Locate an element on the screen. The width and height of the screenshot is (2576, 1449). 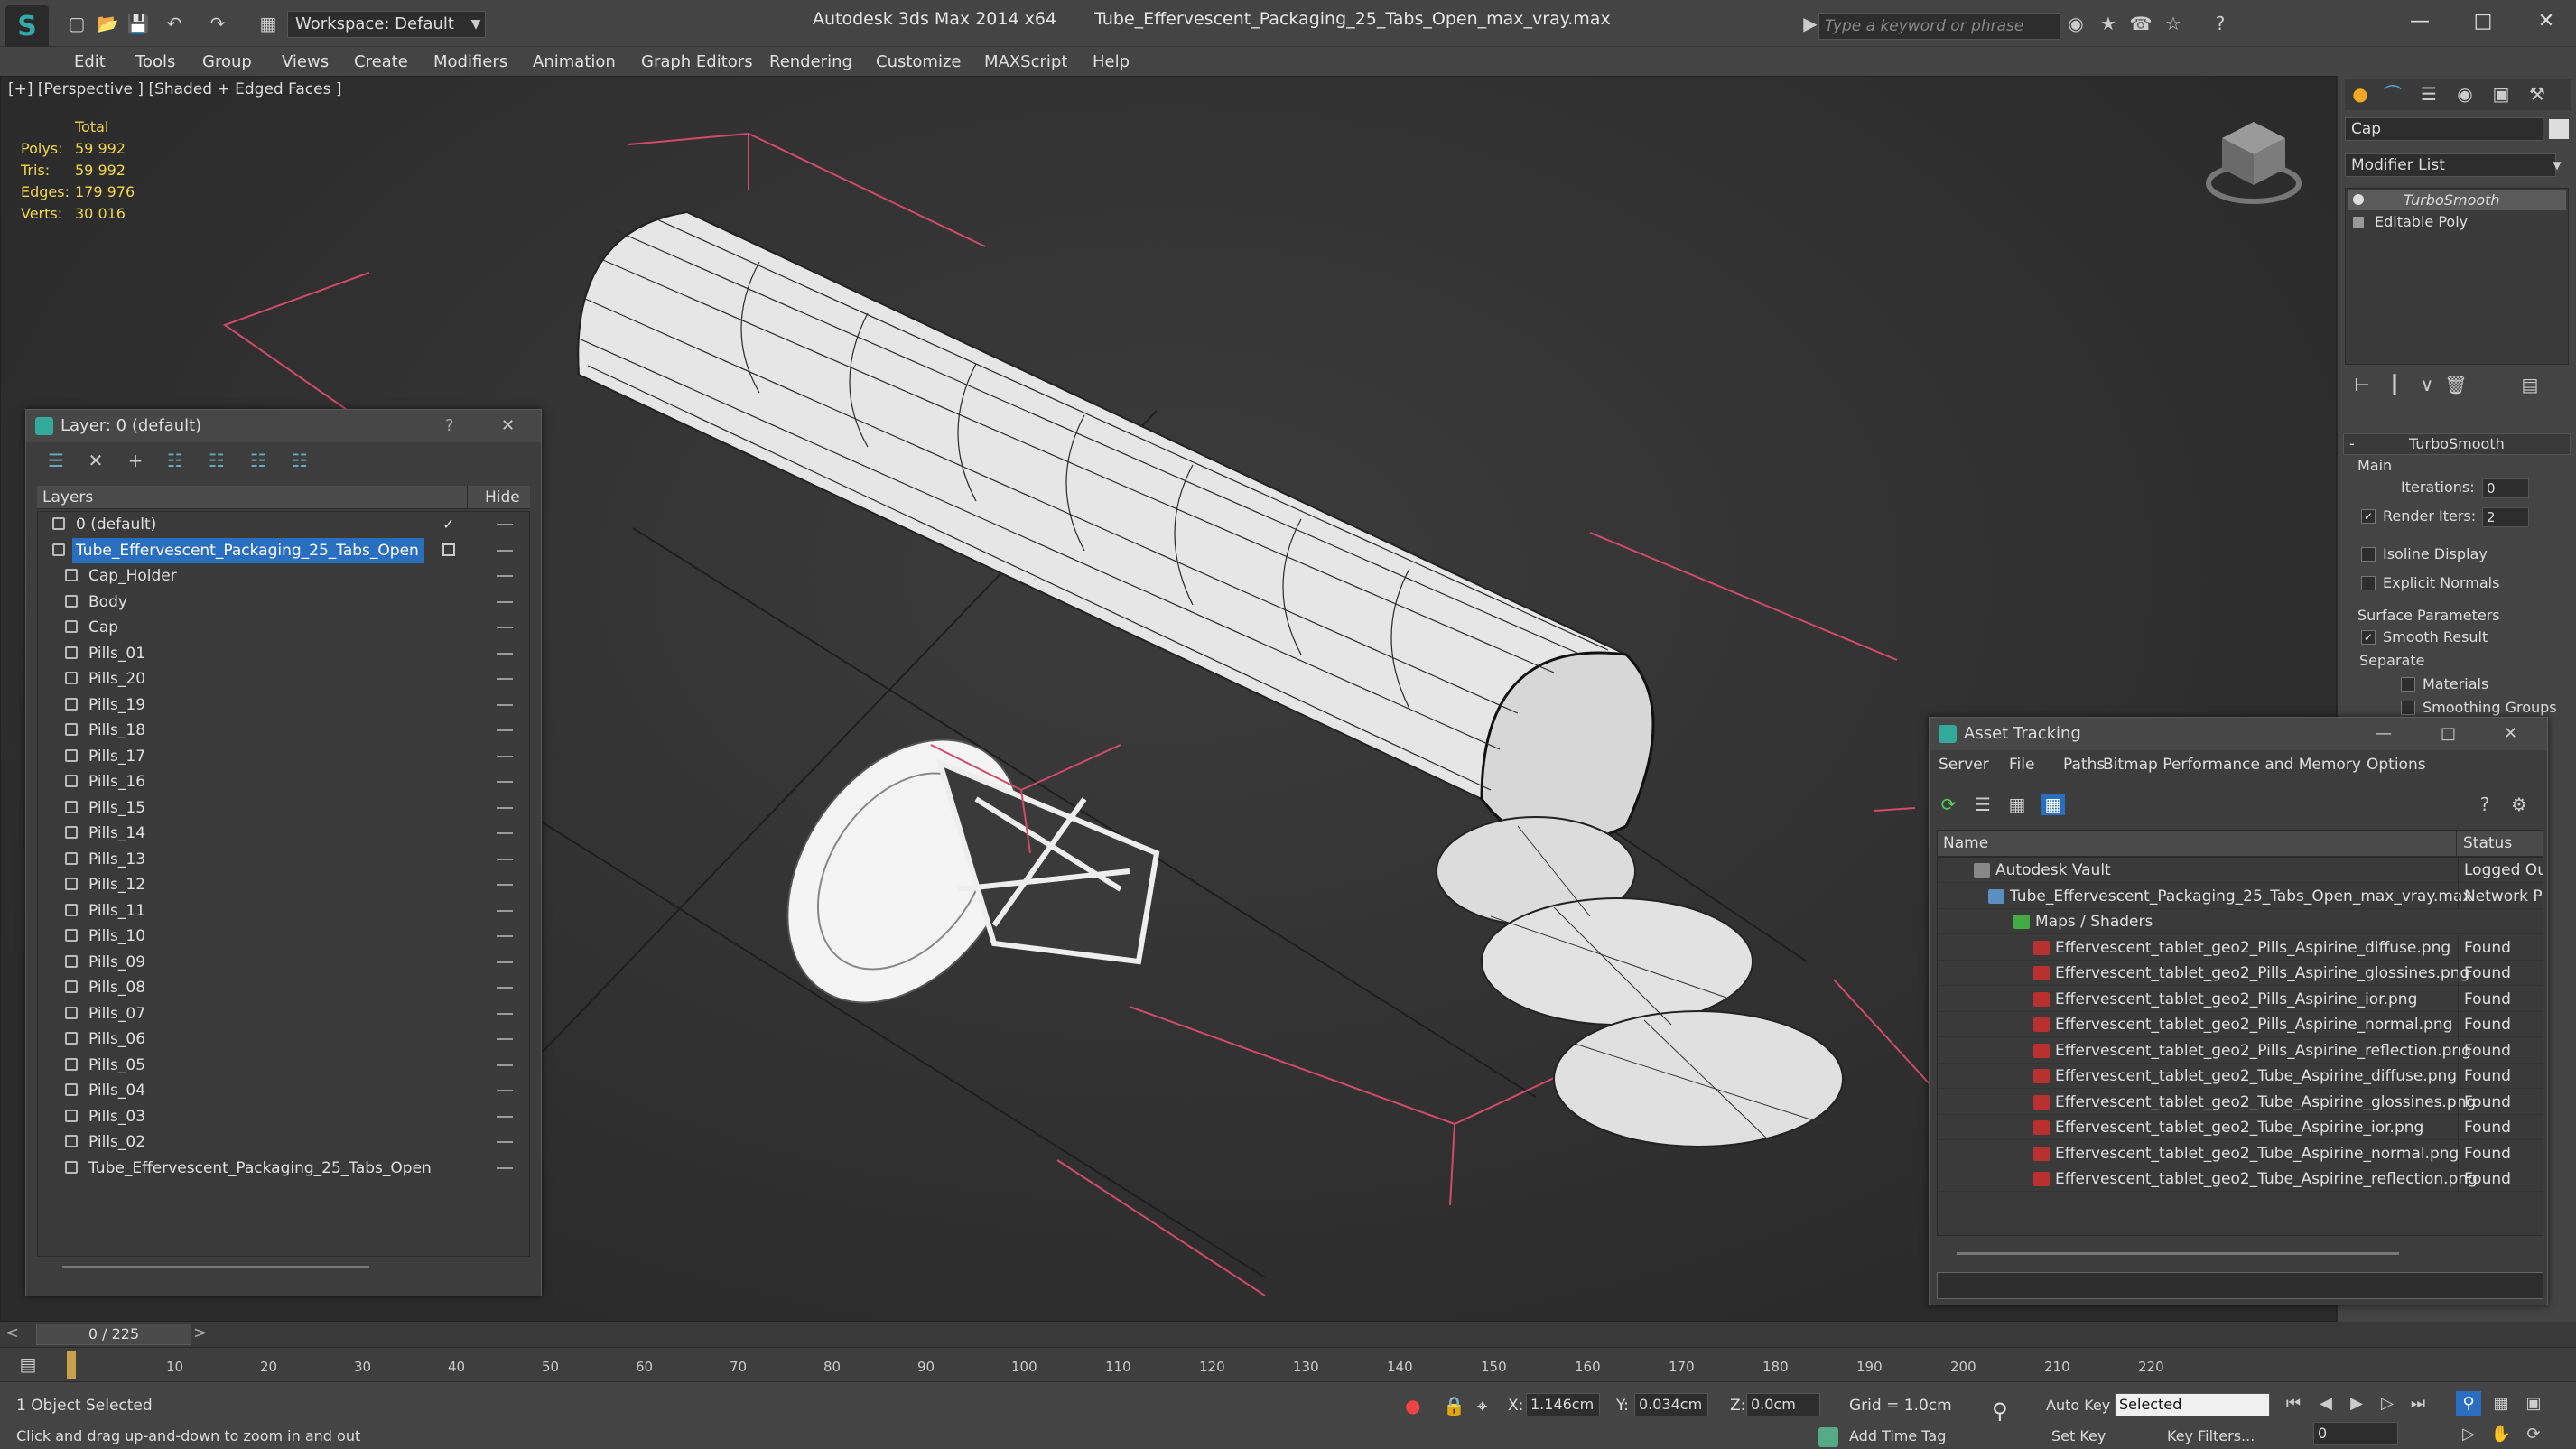
object-row: Pills_17 is located at coordinates (283, 756).